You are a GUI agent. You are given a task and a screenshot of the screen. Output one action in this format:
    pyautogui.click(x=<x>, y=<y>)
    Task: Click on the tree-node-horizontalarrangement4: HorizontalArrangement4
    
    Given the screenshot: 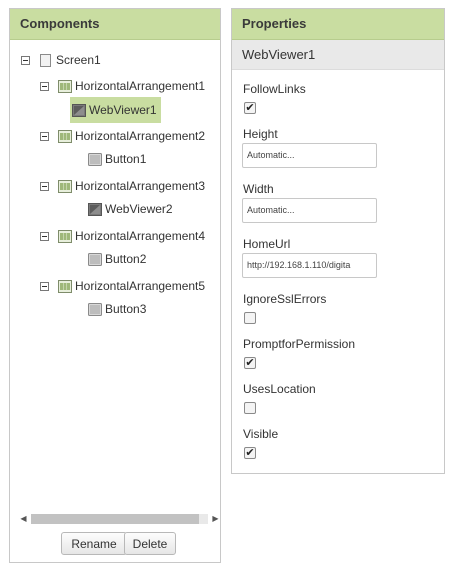 What is the action you would take?
    pyautogui.click(x=122, y=236)
    